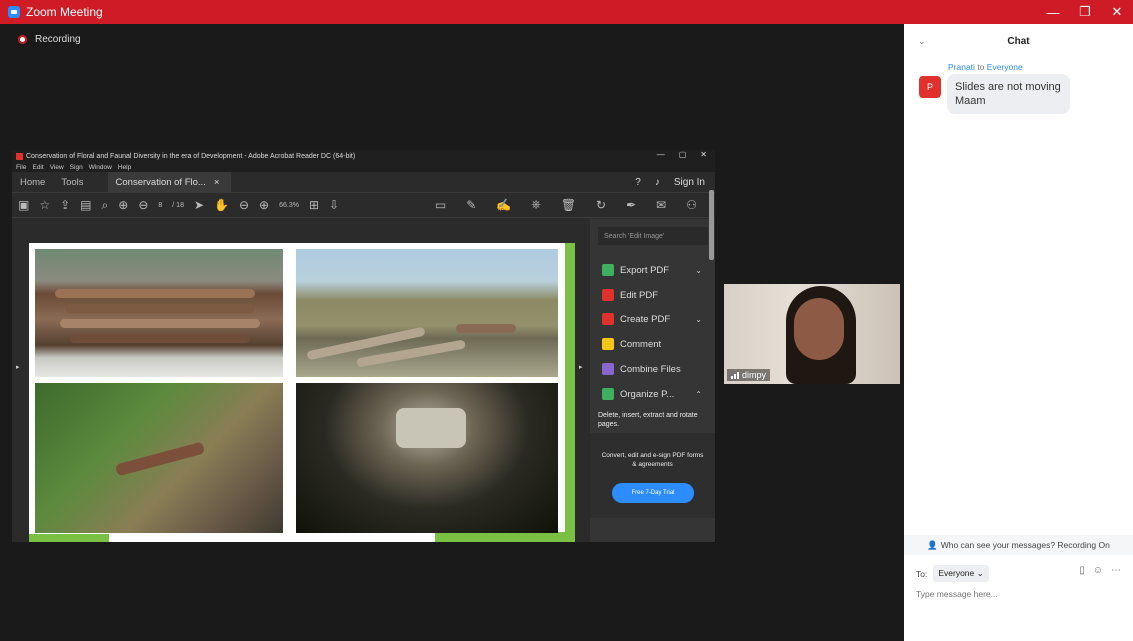 Image resolution: width=1133 pixels, height=641 pixels. I want to click on free-trial-button: Free 7-Day Trial, so click(653, 493).